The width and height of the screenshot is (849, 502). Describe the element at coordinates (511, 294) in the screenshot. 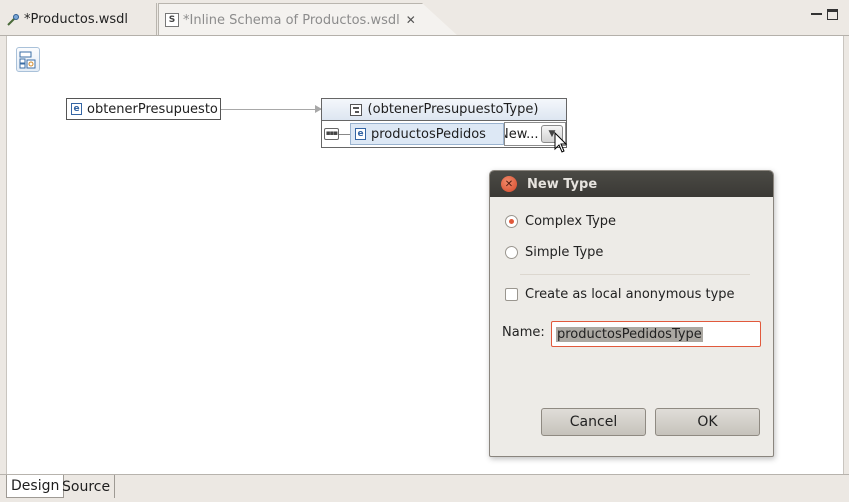

I see `anonymous-type-checkbox` at that location.